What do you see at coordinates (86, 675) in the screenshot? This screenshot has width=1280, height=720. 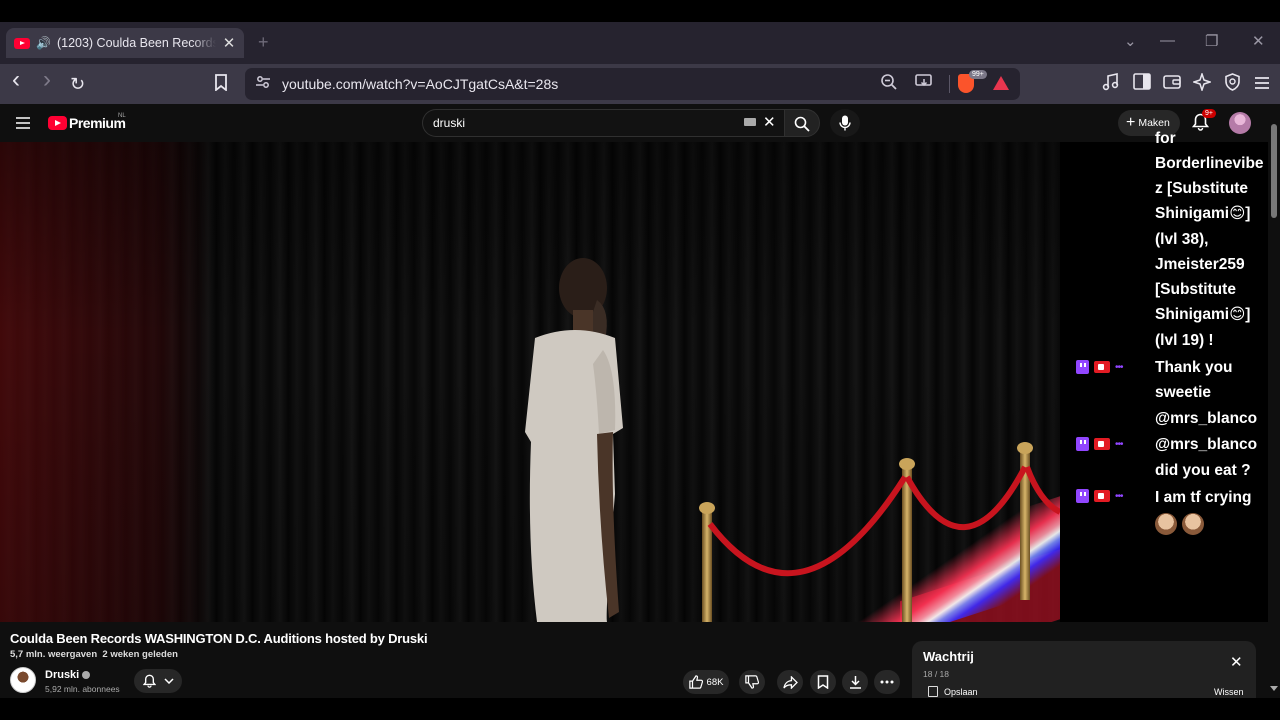 I see `verified-badge-icon` at bounding box center [86, 675].